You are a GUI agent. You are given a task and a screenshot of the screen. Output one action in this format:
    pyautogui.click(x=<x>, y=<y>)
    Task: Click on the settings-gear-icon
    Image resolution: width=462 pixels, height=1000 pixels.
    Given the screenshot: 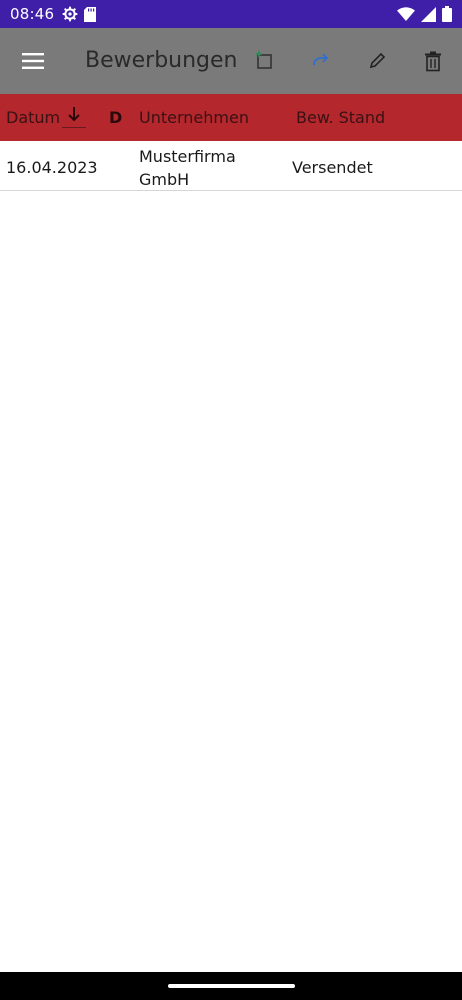 What is the action you would take?
    pyautogui.click(x=70, y=14)
    